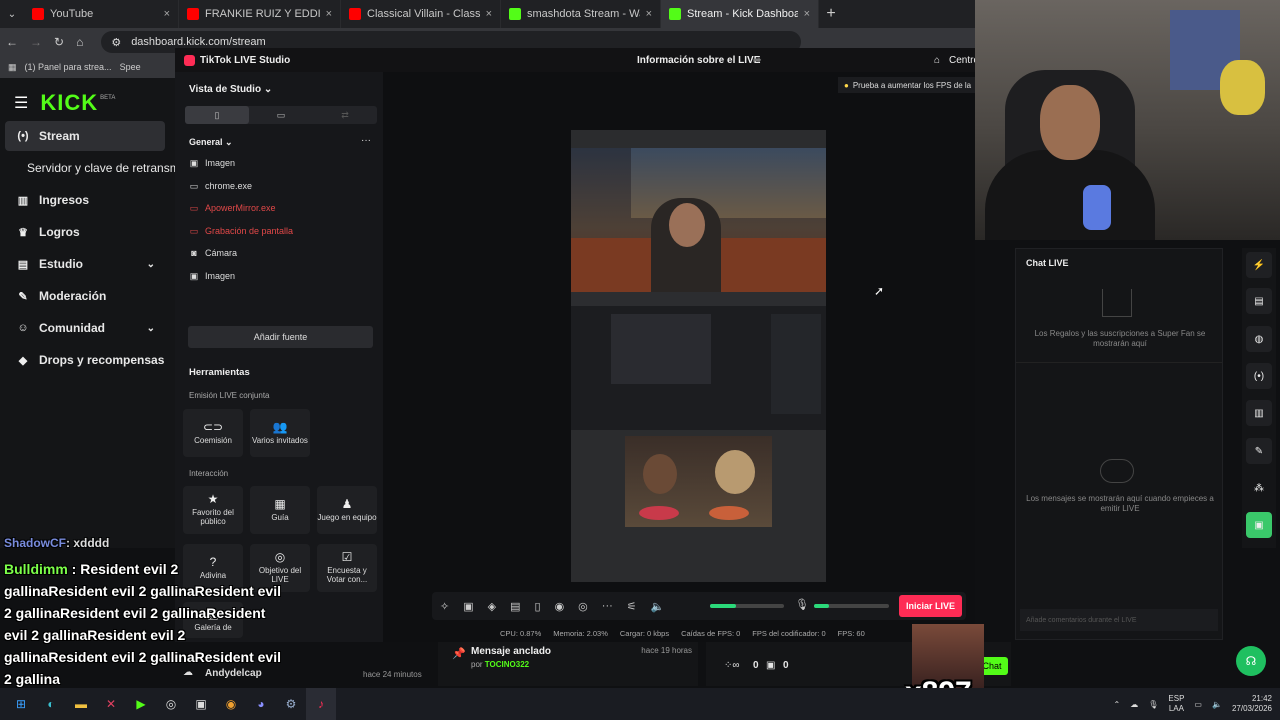  I want to click on broadcast-icon: (•), so click(1259, 376).